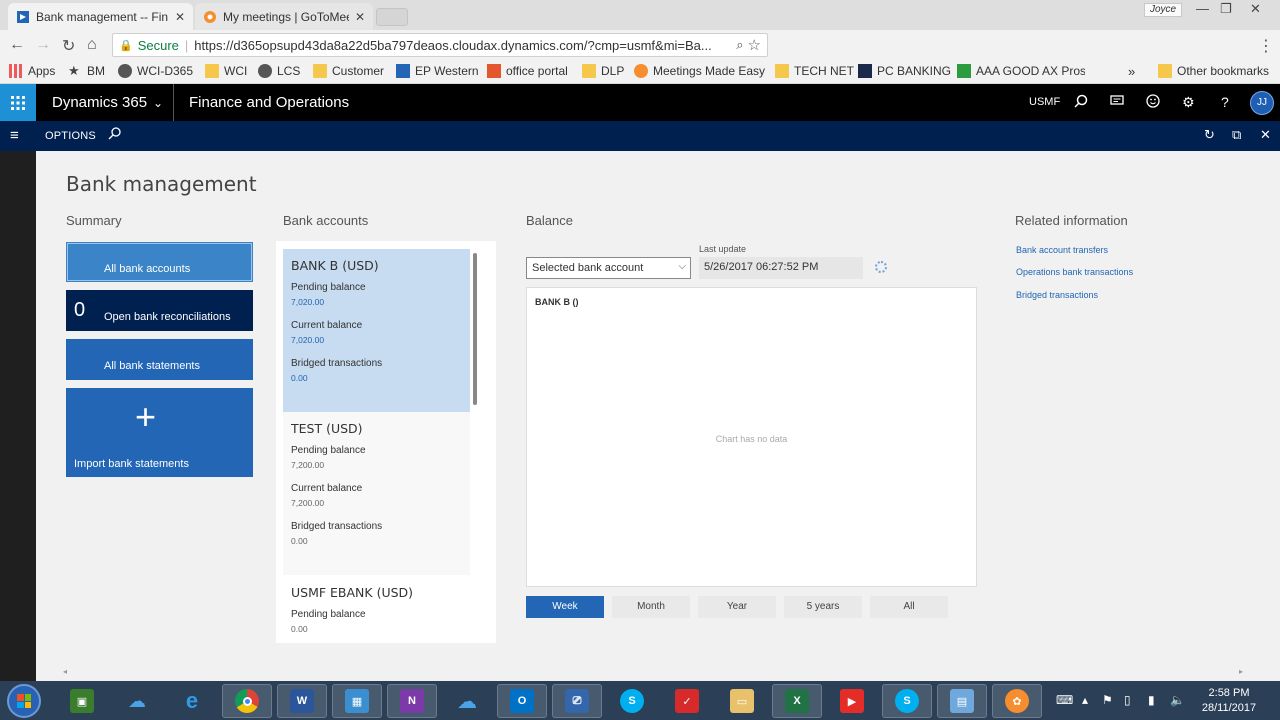 The height and width of the screenshot is (720, 1280). What do you see at coordinates (1266, 46) in the screenshot?
I see `menu-kebab-icon: ⋮` at bounding box center [1266, 46].